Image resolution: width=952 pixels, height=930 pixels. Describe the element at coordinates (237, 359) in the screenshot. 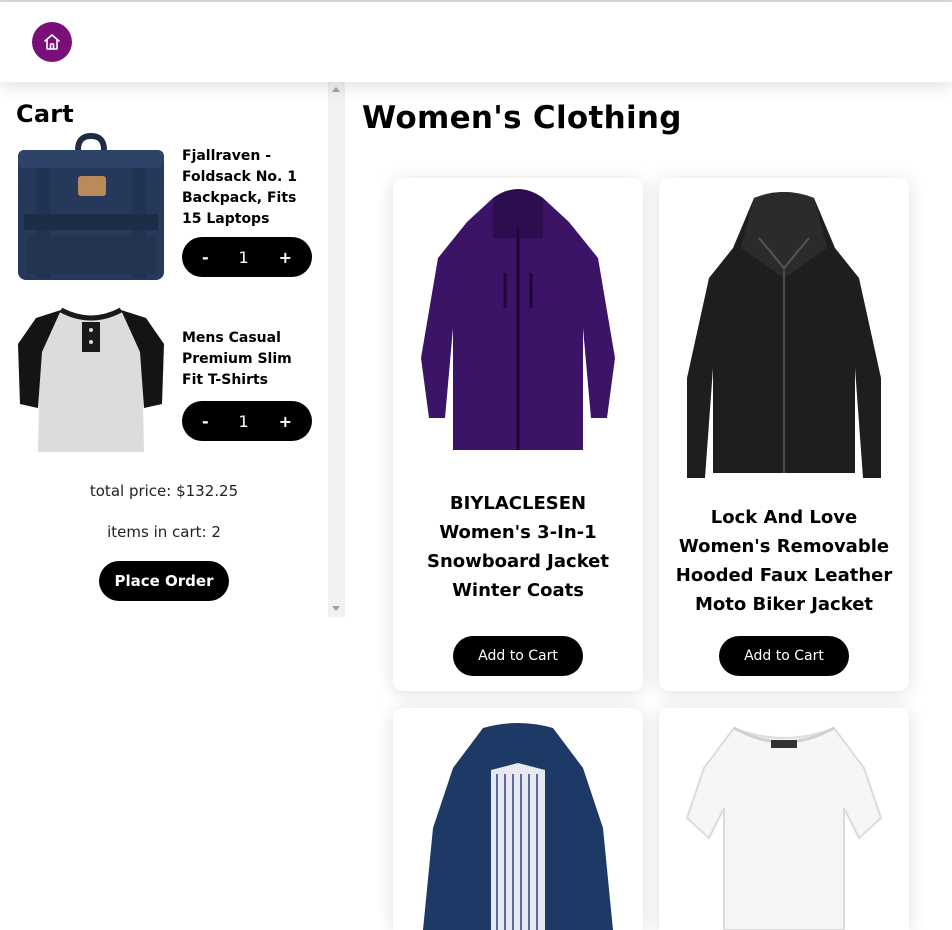

I see `cart-item-name: Mens Casual Premium Slim Fit T-Shirts` at that location.